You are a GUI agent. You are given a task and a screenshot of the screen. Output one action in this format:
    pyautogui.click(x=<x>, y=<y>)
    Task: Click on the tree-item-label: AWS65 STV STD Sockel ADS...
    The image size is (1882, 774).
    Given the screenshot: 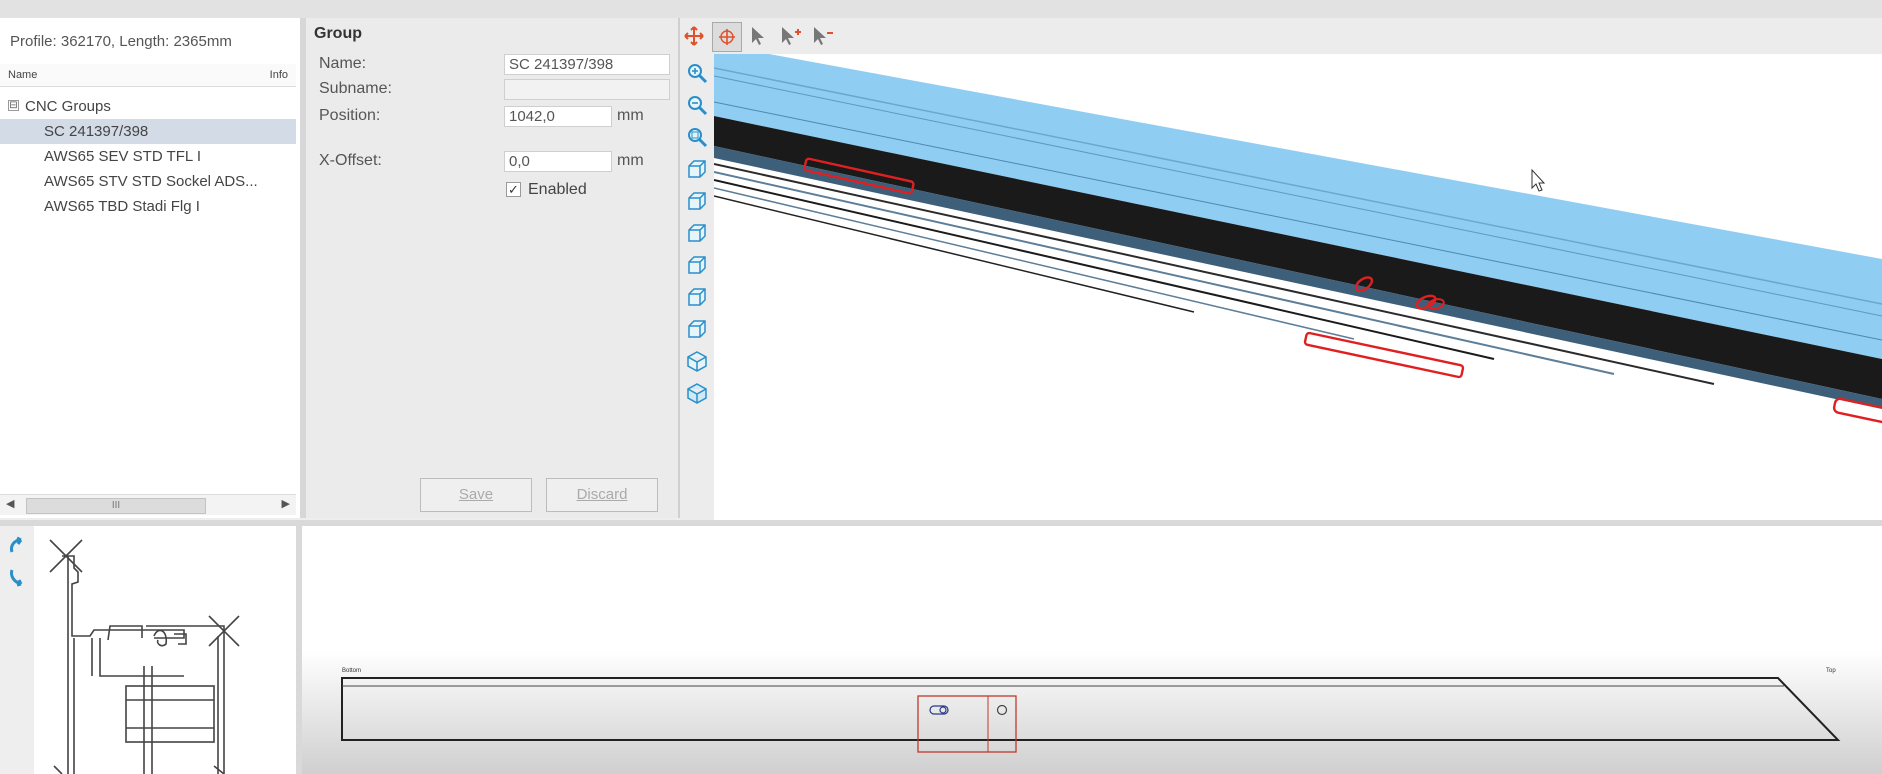 What is the action you would take?
    pyautogui.click(x=151, y=181)
    